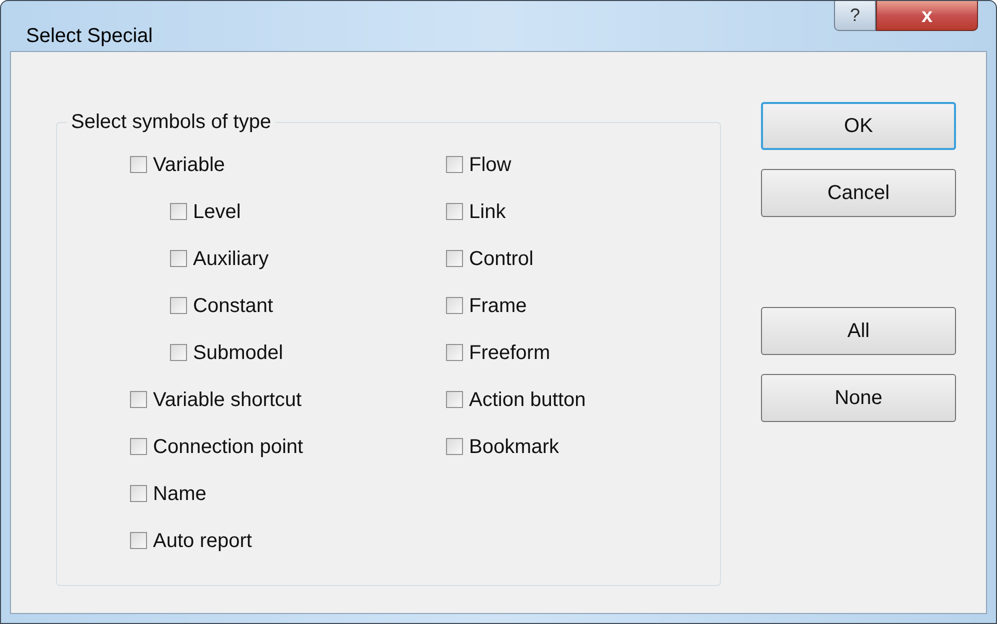 The image size is (997, 624). What do you see at coordinates (516, 258) in the screenshot?
I see `checkbox: Control` at bounding box center [516, 258].